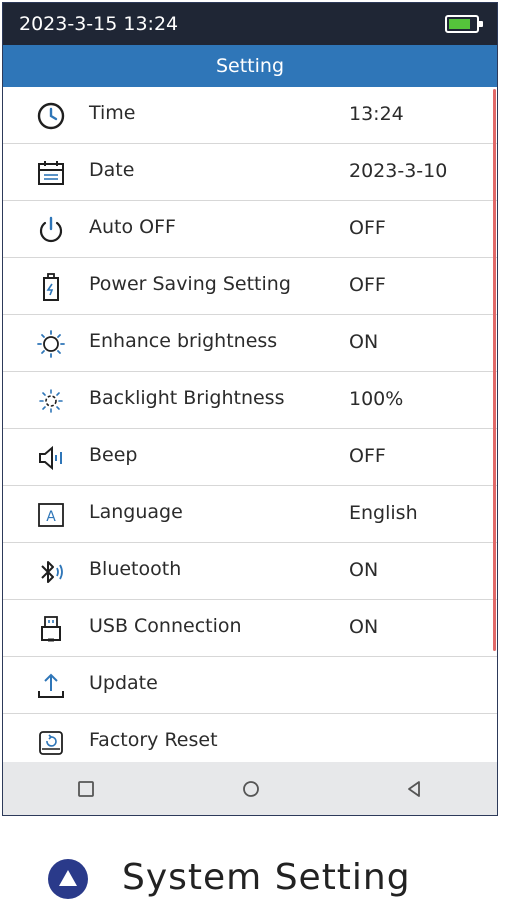 The height and width of the screenshot is (914, 506). I want to click on setting-row-date: Date 2023-3-10, so click(250, 172).